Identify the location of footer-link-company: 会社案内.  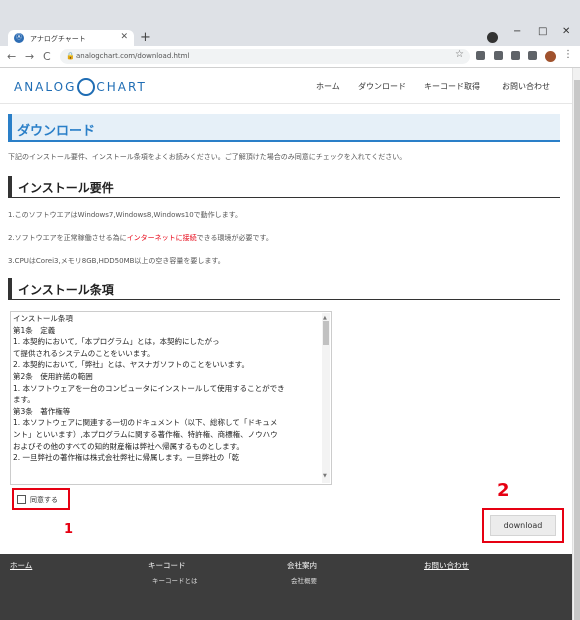
(302, 565).